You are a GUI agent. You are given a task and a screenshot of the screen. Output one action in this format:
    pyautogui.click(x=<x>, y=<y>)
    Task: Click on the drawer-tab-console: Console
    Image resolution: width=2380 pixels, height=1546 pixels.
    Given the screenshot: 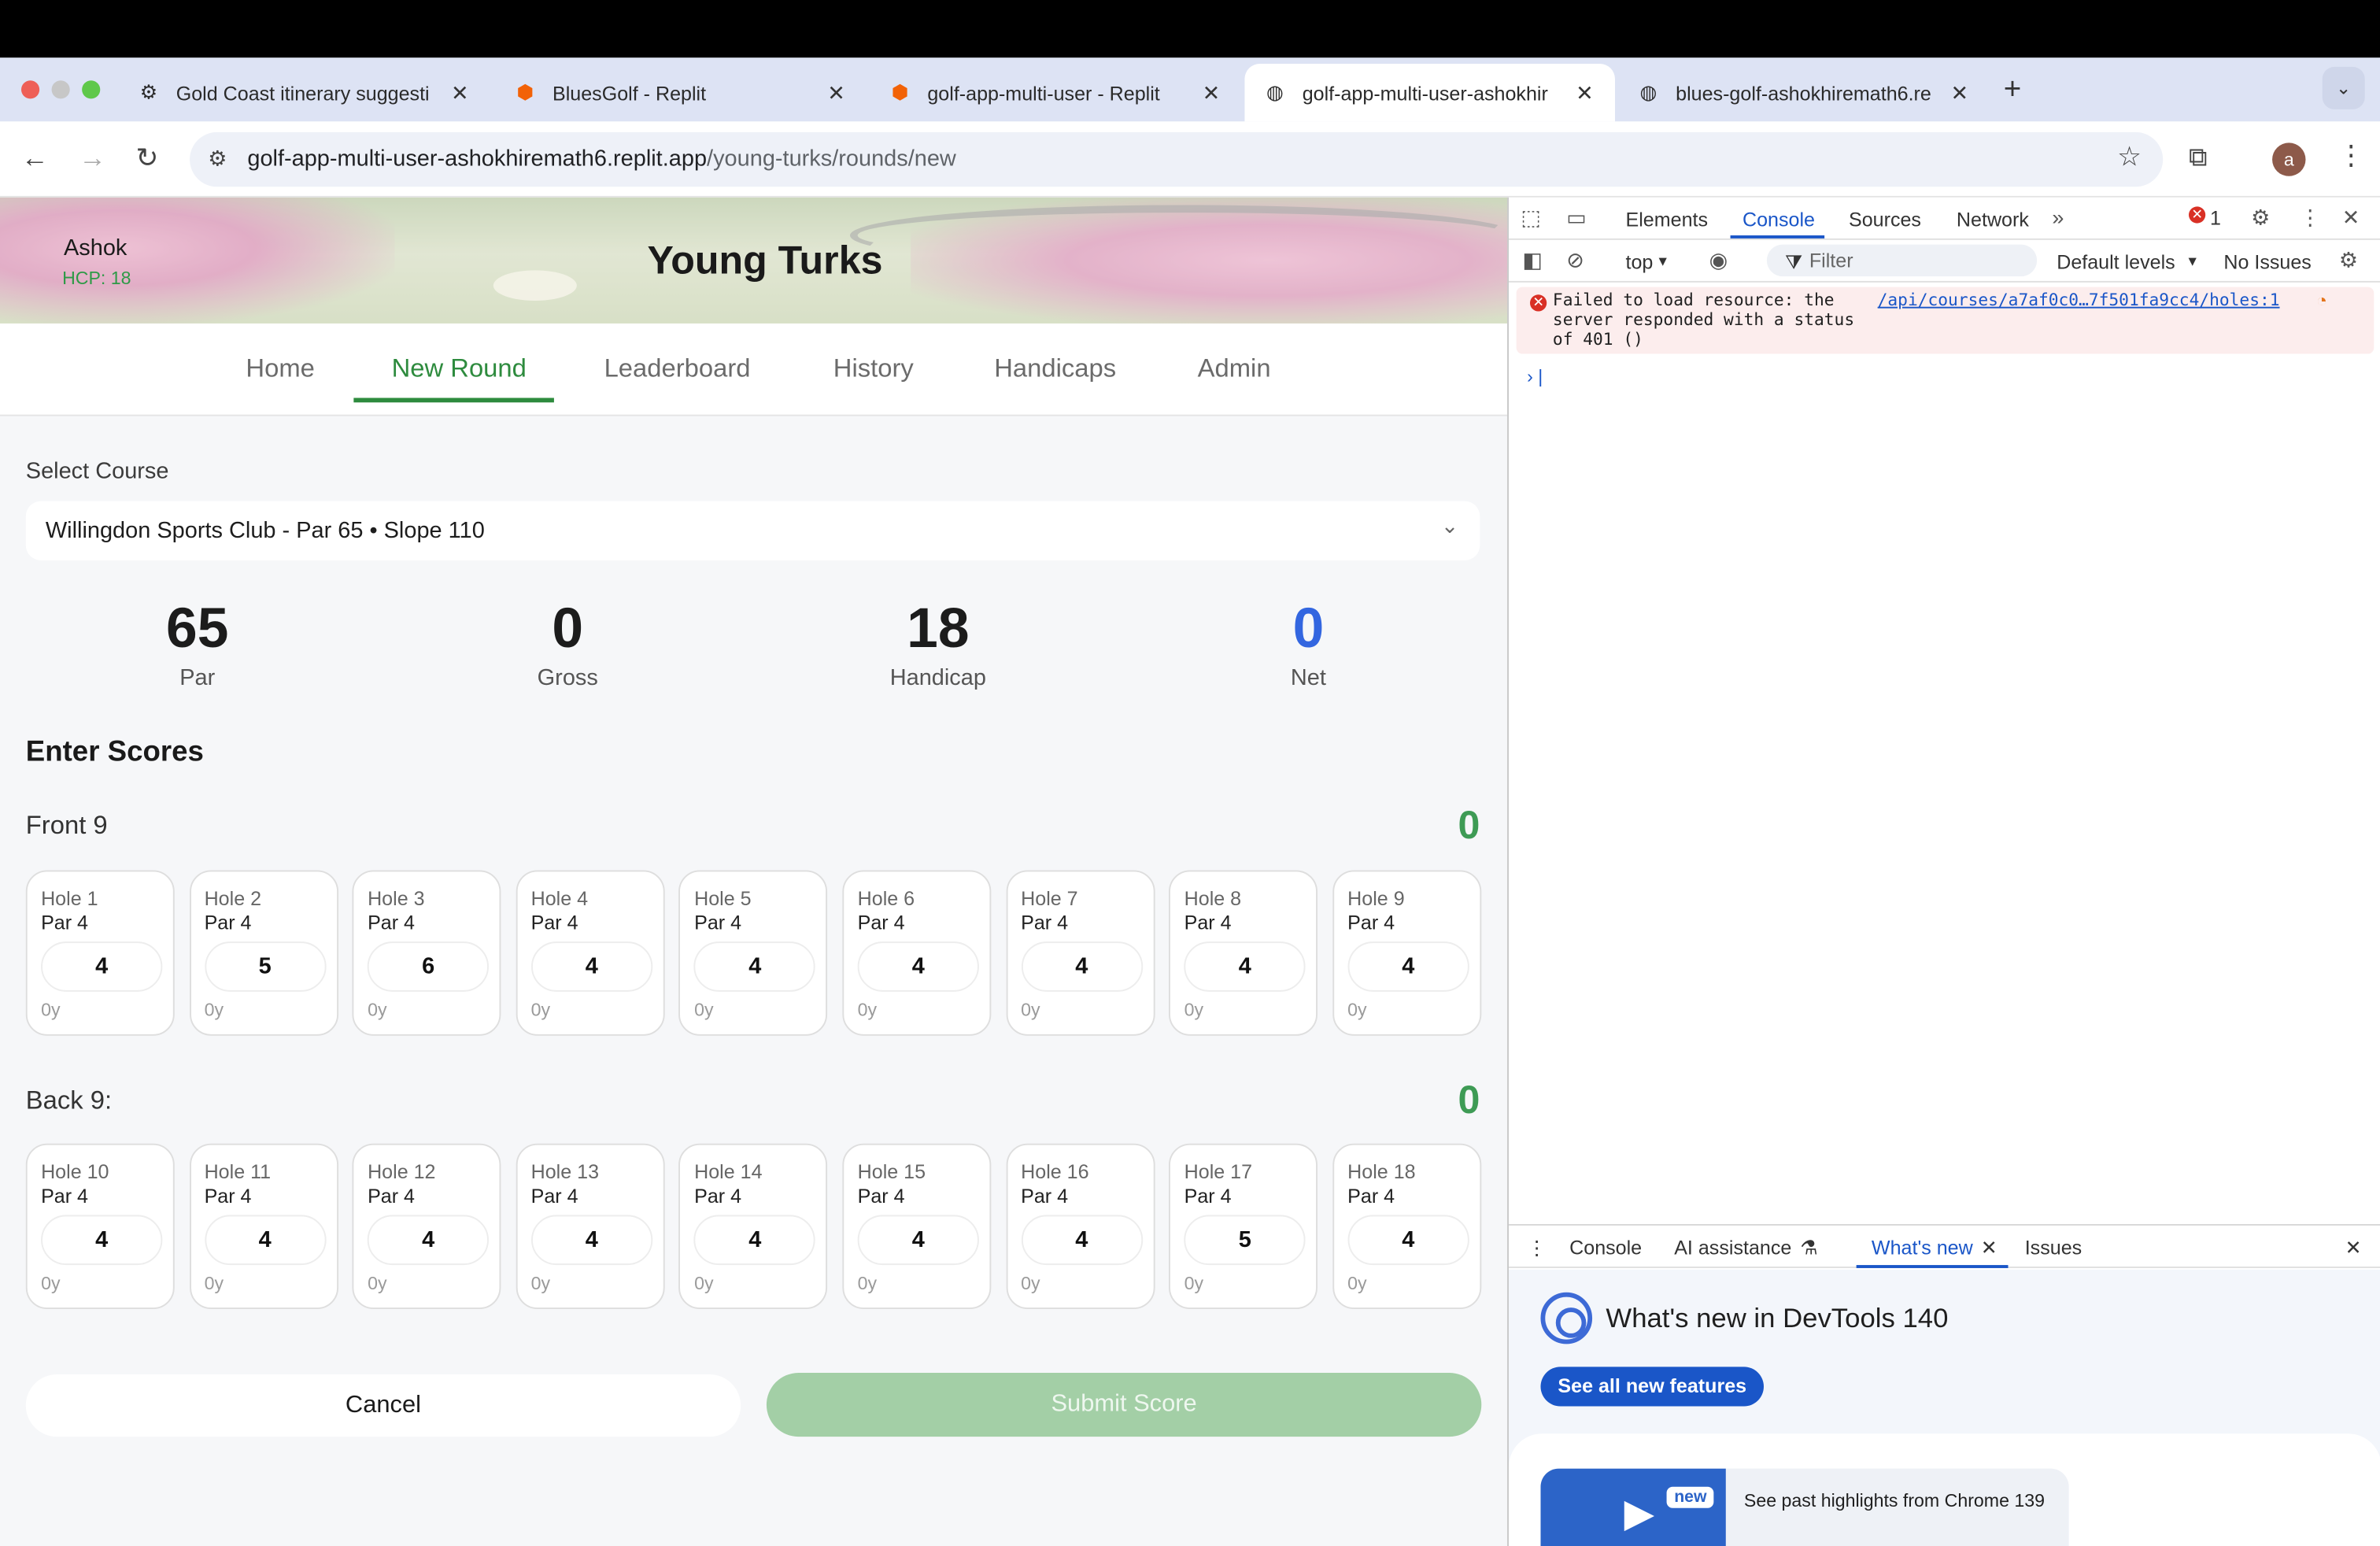 What is the action you would take?
    pyautogui.click(x=1605, y=1247)
    